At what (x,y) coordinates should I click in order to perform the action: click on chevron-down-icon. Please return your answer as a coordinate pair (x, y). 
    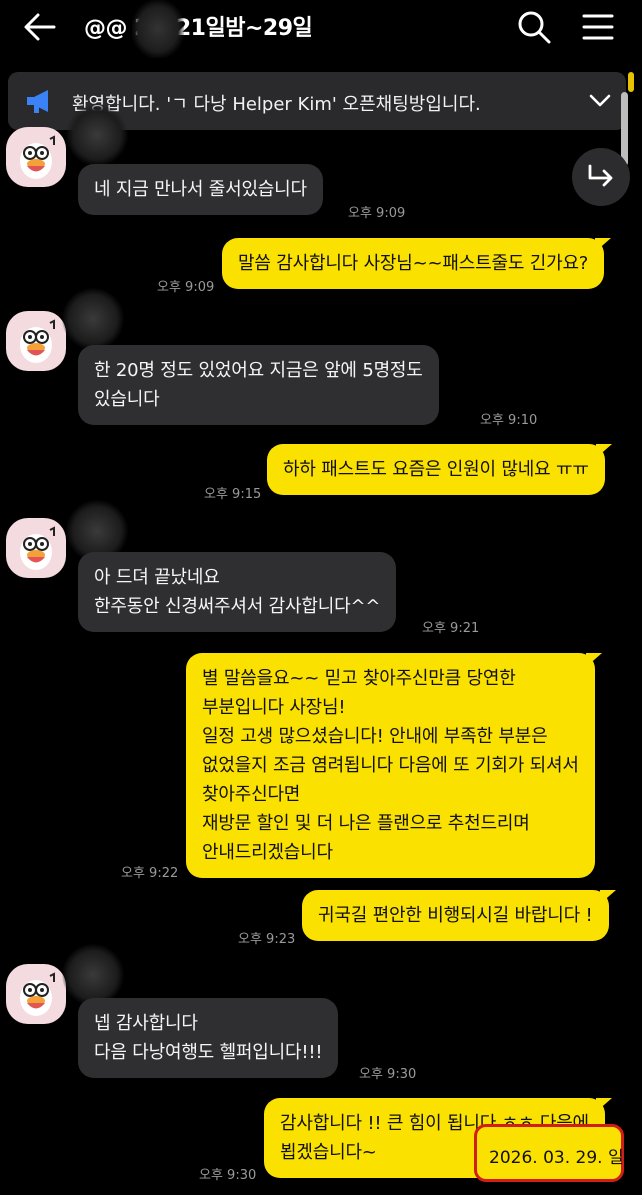
    Looking at the image, I should click on (600, 101).